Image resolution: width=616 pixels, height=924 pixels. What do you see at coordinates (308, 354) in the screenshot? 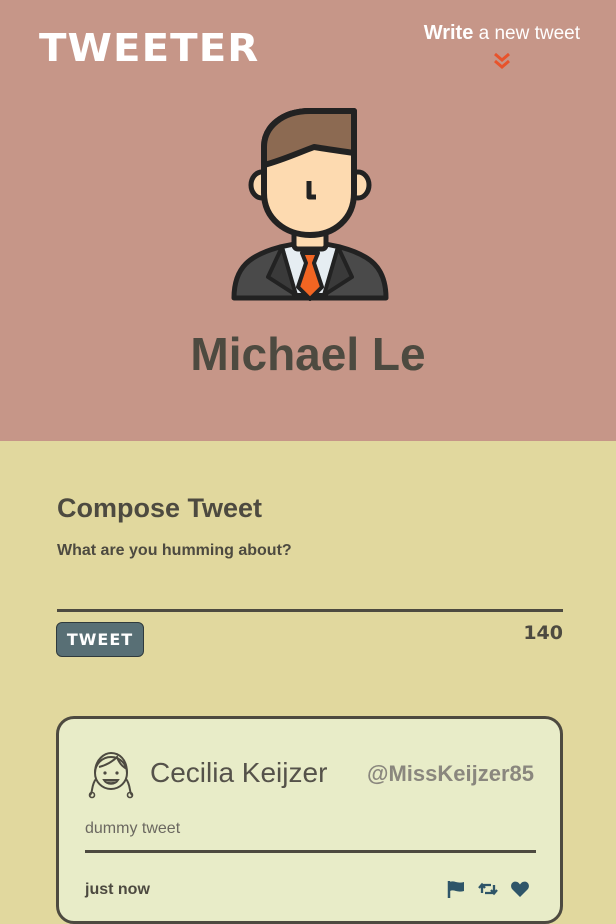
I see `profile-name: Michael Le` at bounding box center [308, 354].